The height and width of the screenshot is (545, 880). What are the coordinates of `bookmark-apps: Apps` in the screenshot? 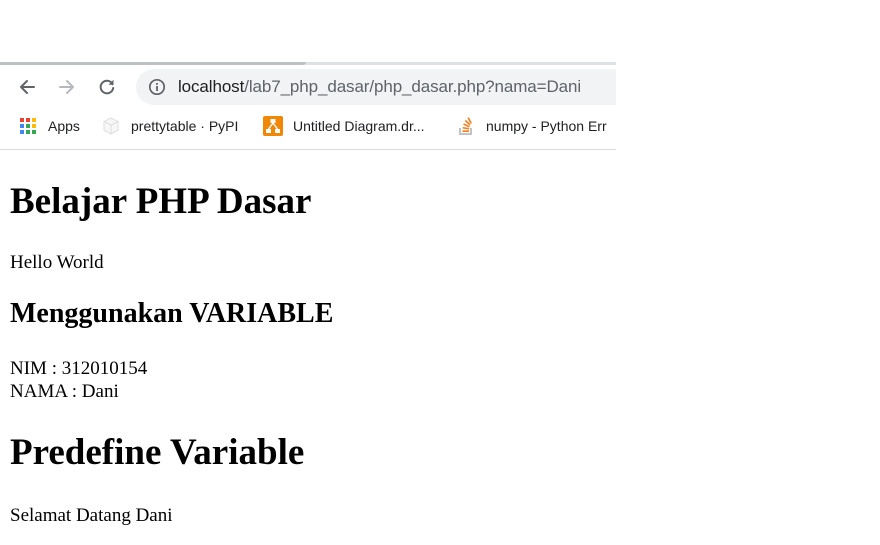 It's located at (49, 126).